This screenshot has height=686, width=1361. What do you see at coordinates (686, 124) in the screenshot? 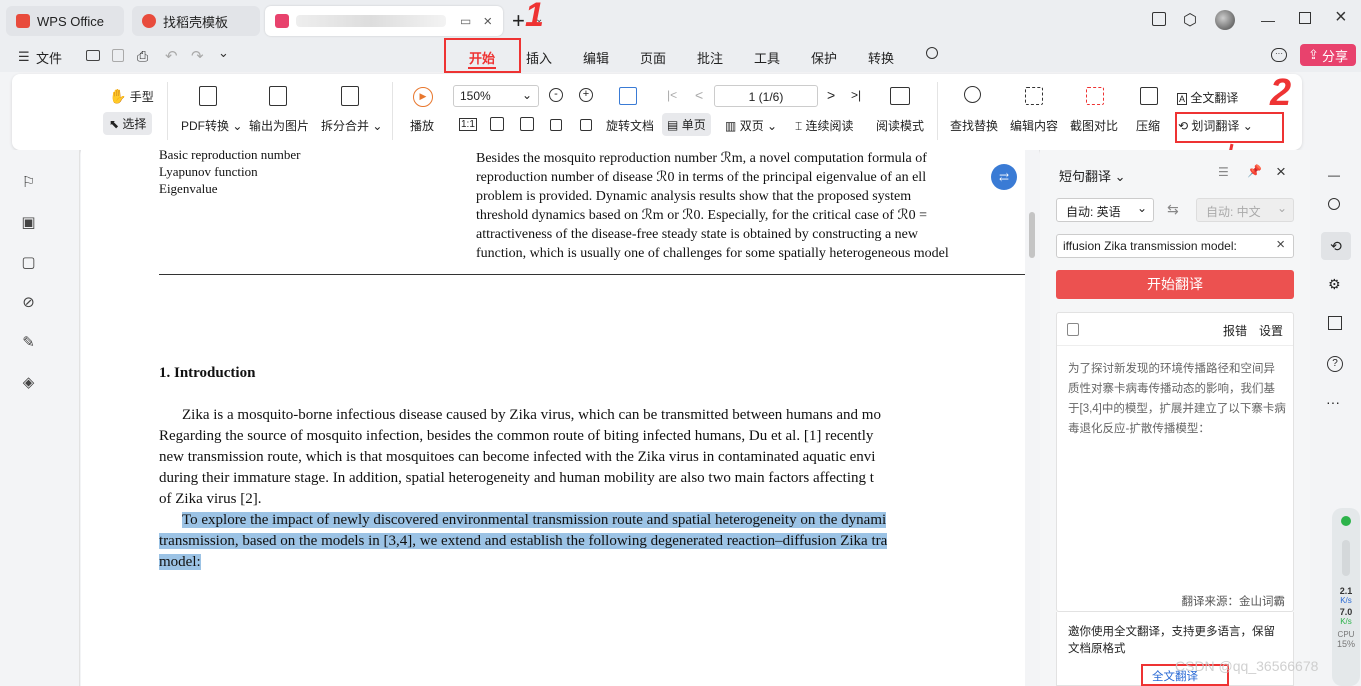
I see `single-page-button: ▤ 单页` at bounding box center [686, 124].